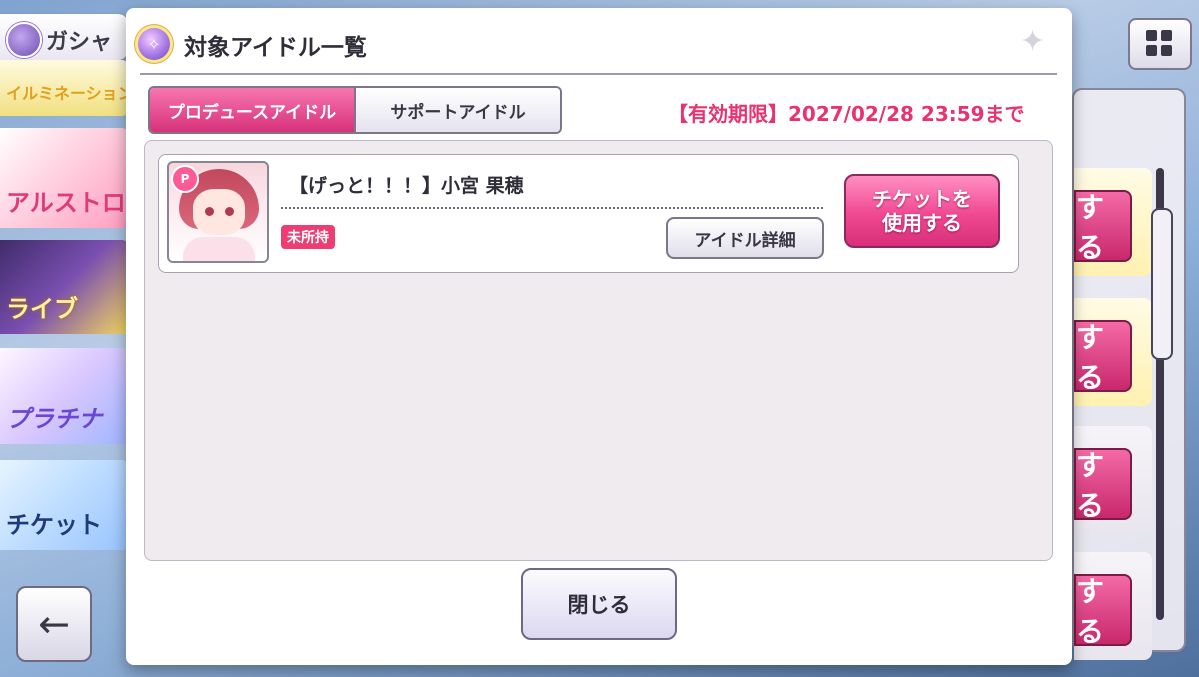 Image resolution: width=1199 pixels, height=677 pixels. I want to click on idol-thumbnail: P, so click(218, 212).